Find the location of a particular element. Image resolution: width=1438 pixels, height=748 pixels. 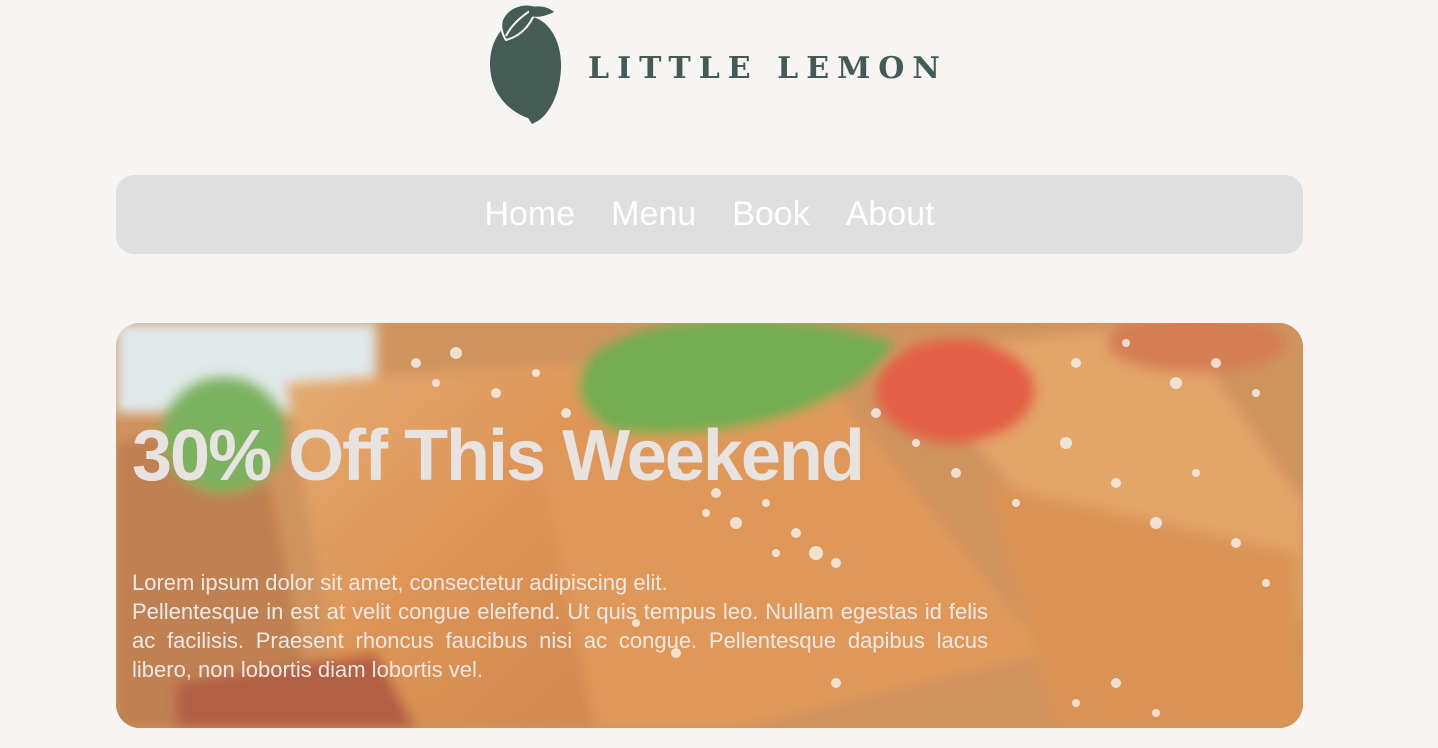

logo: LITTLE LEMON is located at coordinates (718, 64).